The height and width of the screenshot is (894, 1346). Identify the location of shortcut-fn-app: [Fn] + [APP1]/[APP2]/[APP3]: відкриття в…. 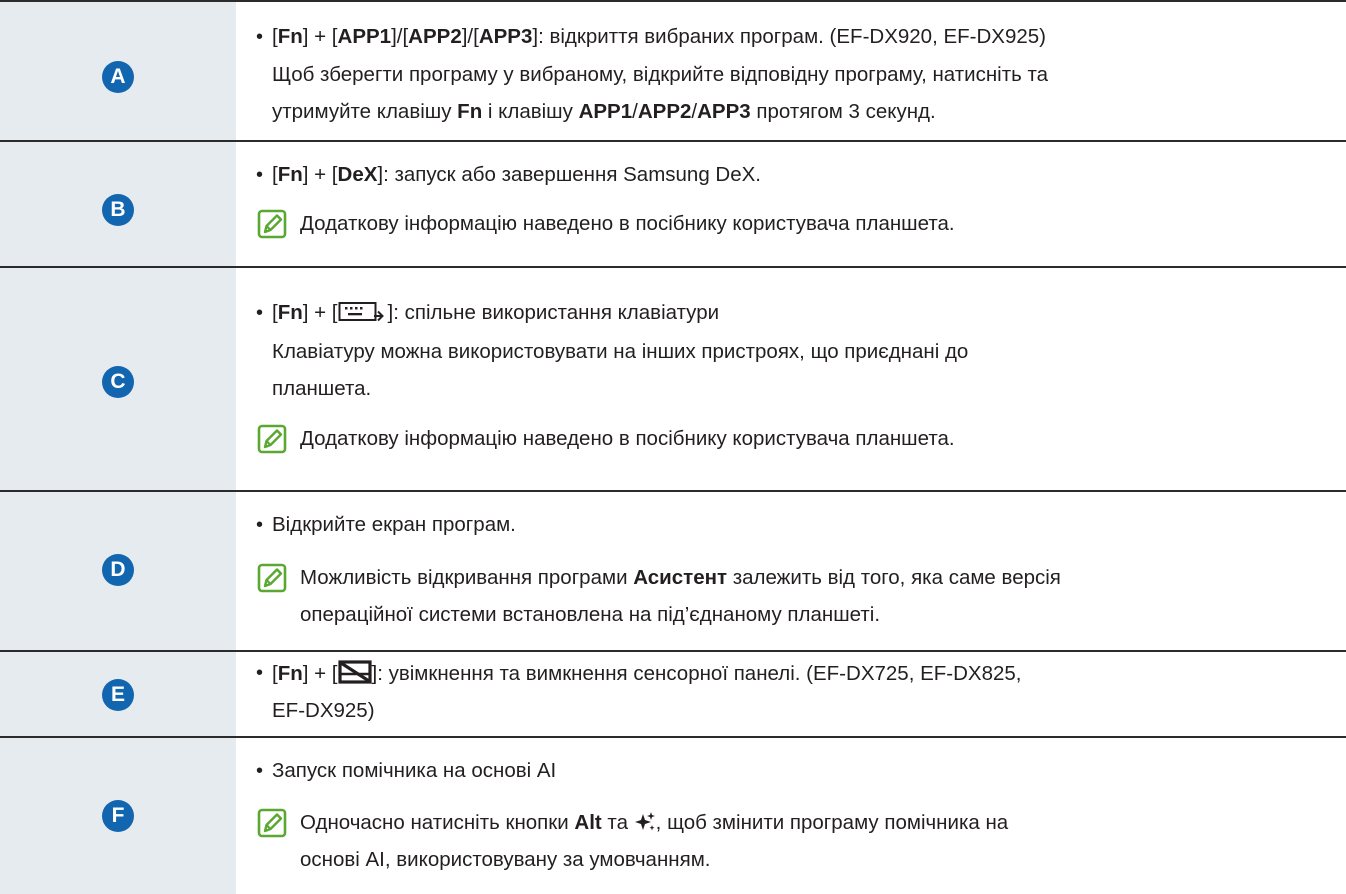
(659, 36).